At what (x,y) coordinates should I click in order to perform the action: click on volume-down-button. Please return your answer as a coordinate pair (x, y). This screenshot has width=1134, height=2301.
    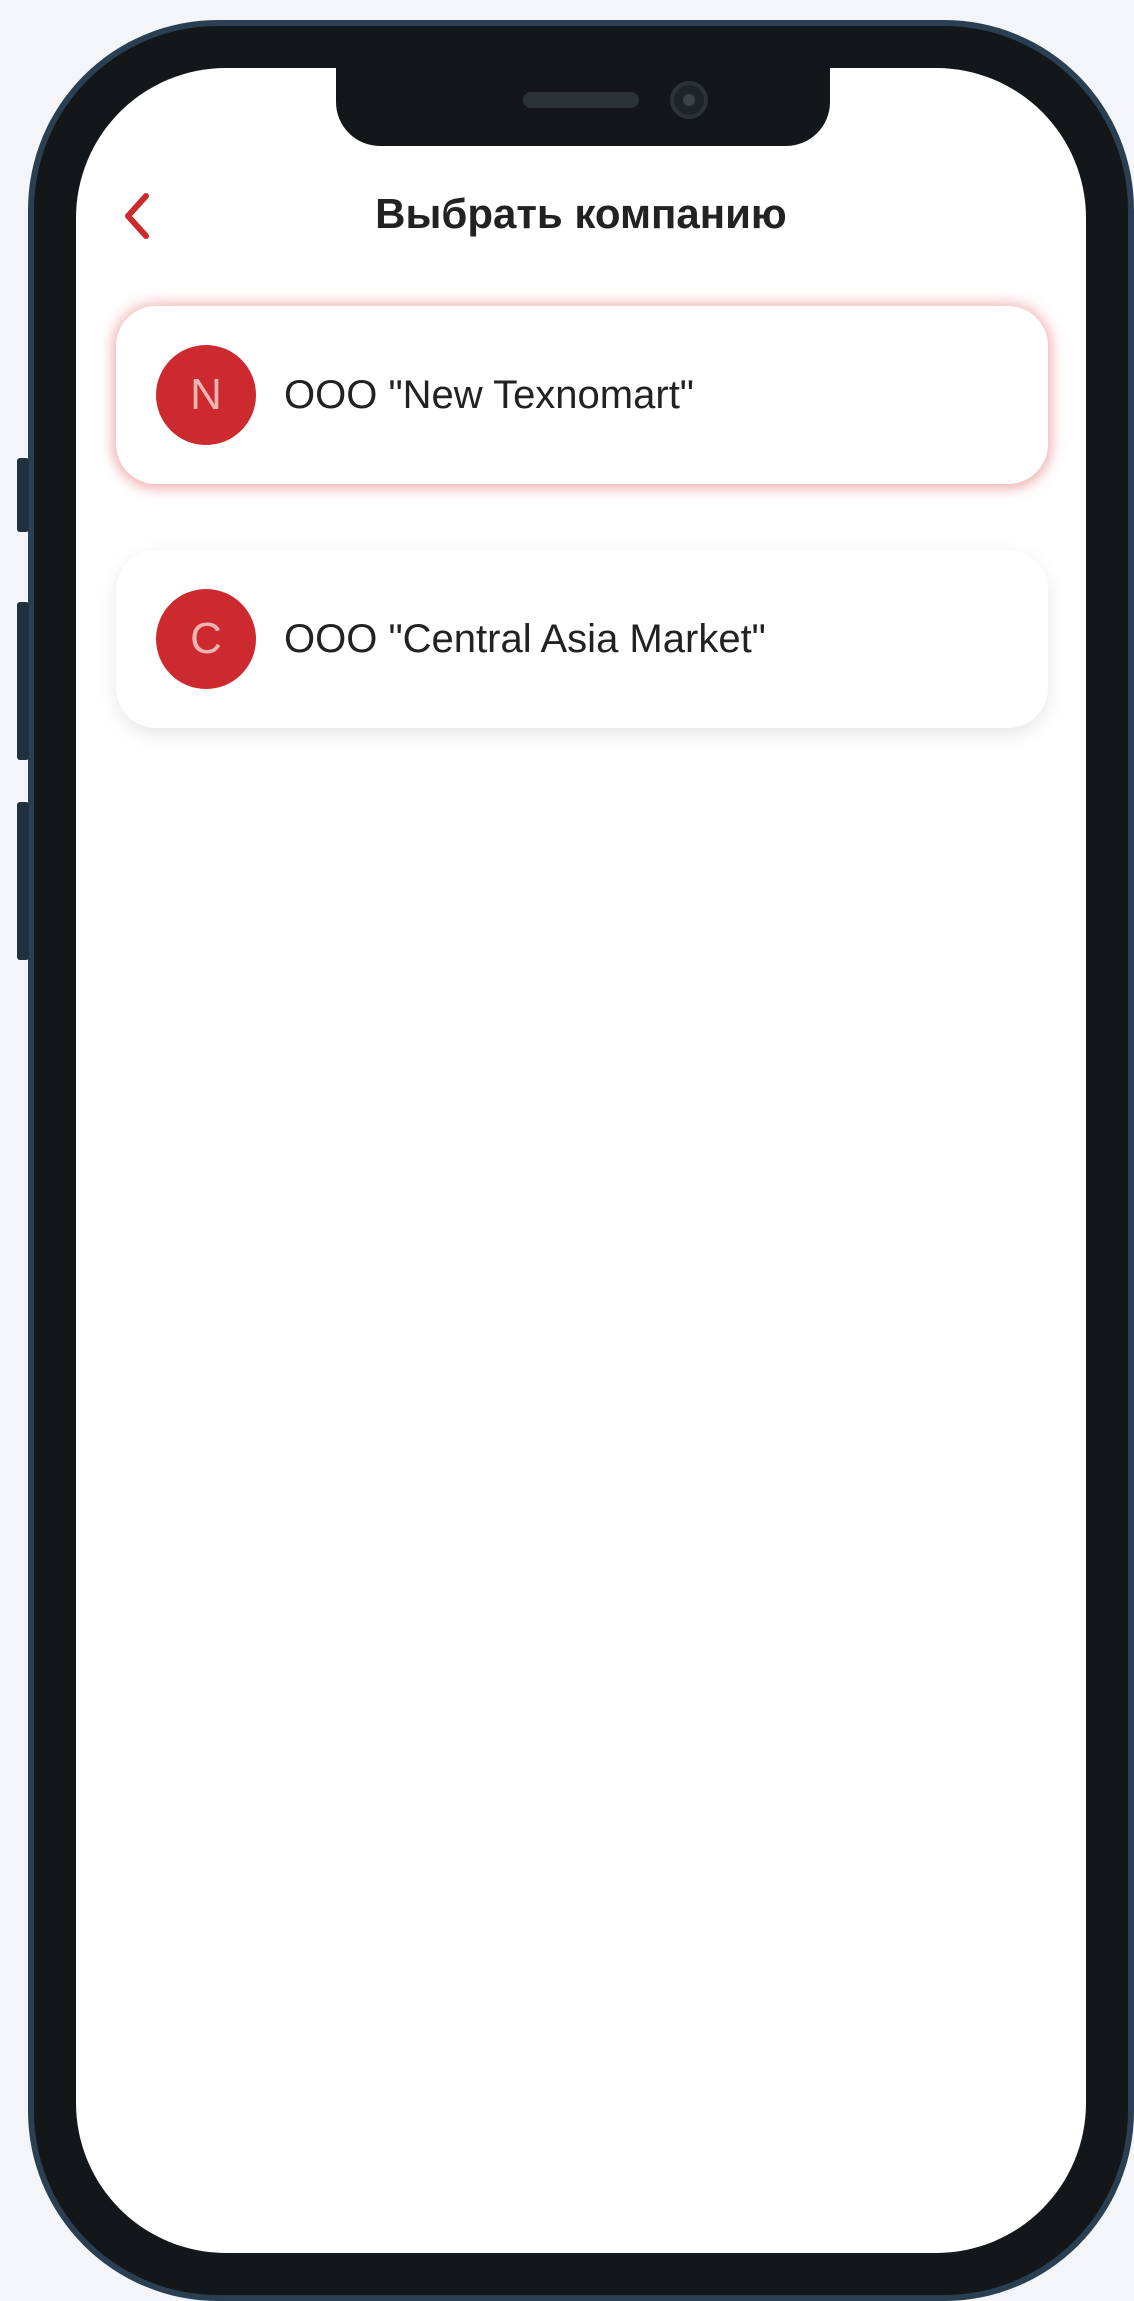
    Looking at the image, I should click on (23, 881).